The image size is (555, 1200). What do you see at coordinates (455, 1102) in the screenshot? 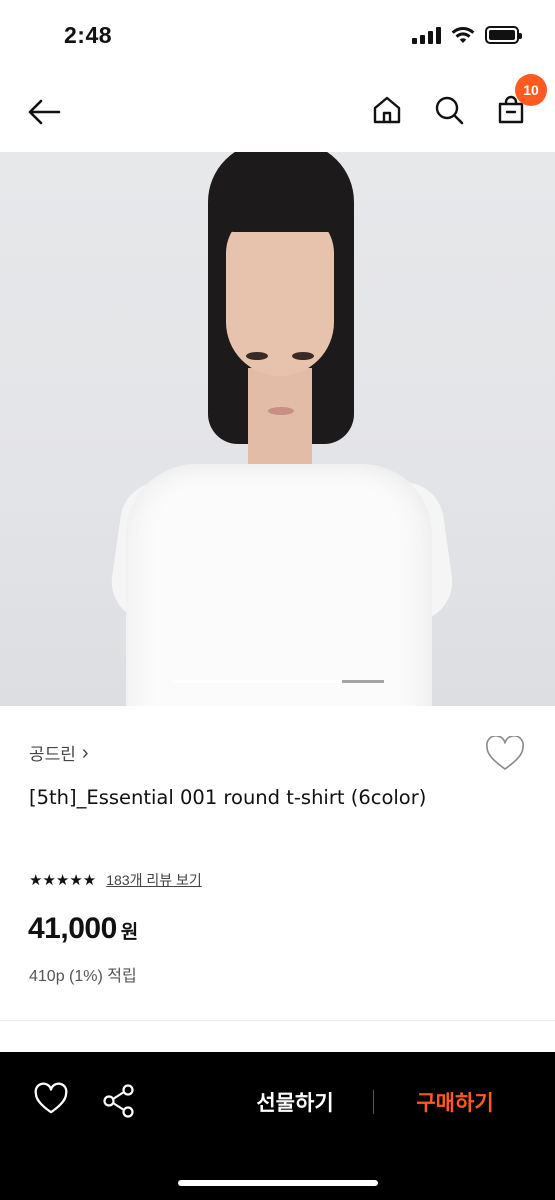
I see `buy-button: 구매하기` at bounding box center [455, 1102].